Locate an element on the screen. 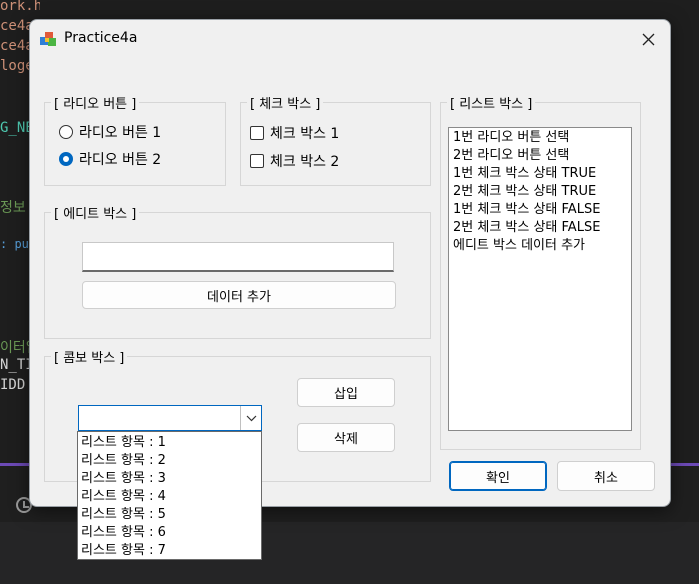 This screenshot has height=584, width=699. combo-option: 리스트 항목 : 2 is located at coordinates (169, 461).